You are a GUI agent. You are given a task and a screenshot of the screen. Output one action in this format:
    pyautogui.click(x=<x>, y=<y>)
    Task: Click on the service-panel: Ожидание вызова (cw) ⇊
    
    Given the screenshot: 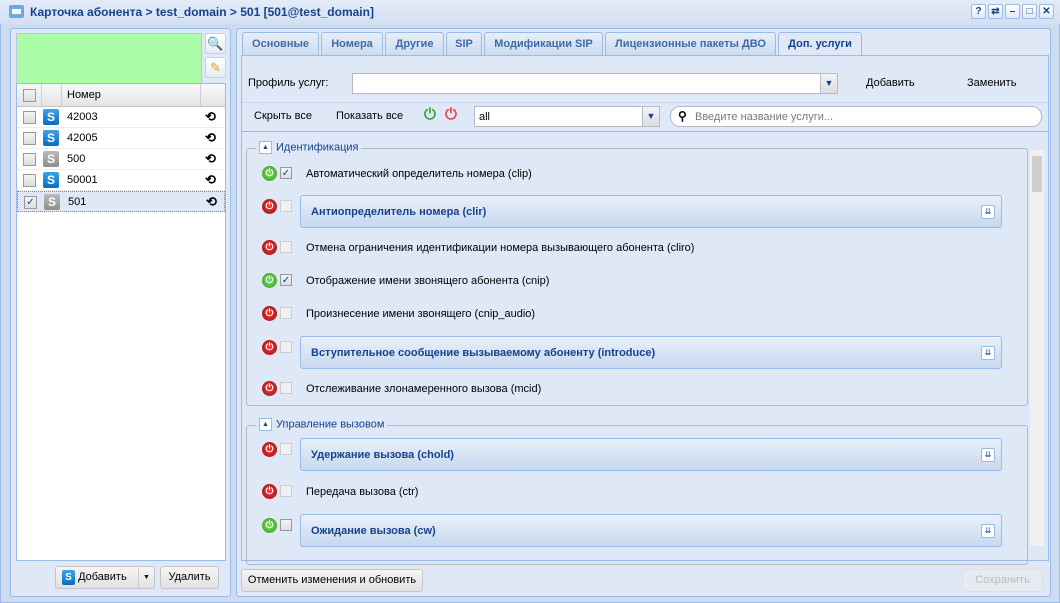 What is the action you would take?
    pyautogui.click(x=651, y=530)
    